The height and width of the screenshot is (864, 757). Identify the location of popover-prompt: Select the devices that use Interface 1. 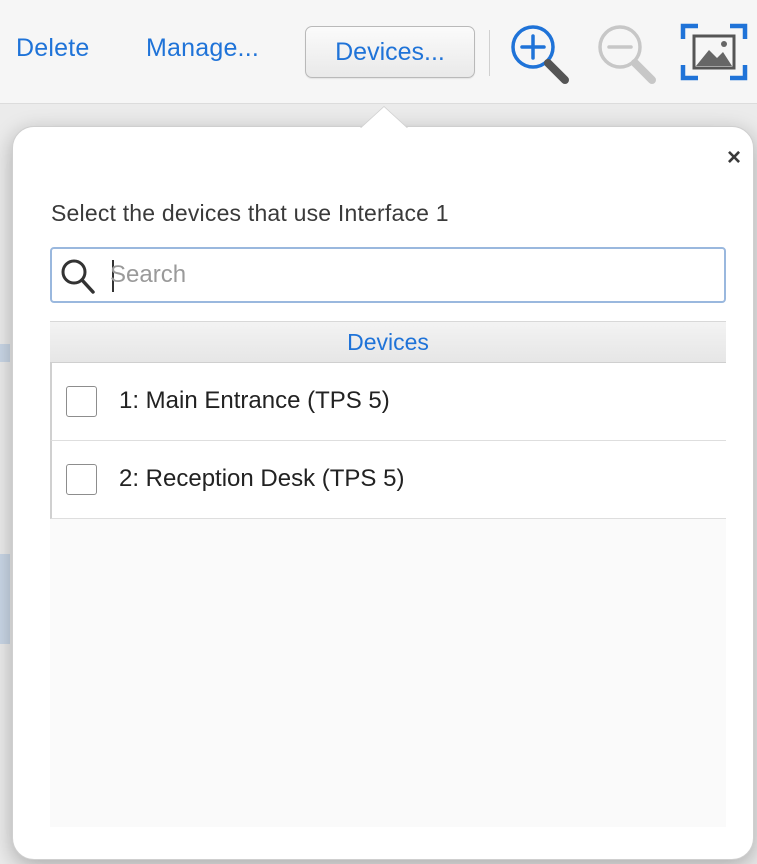
(250, 213).